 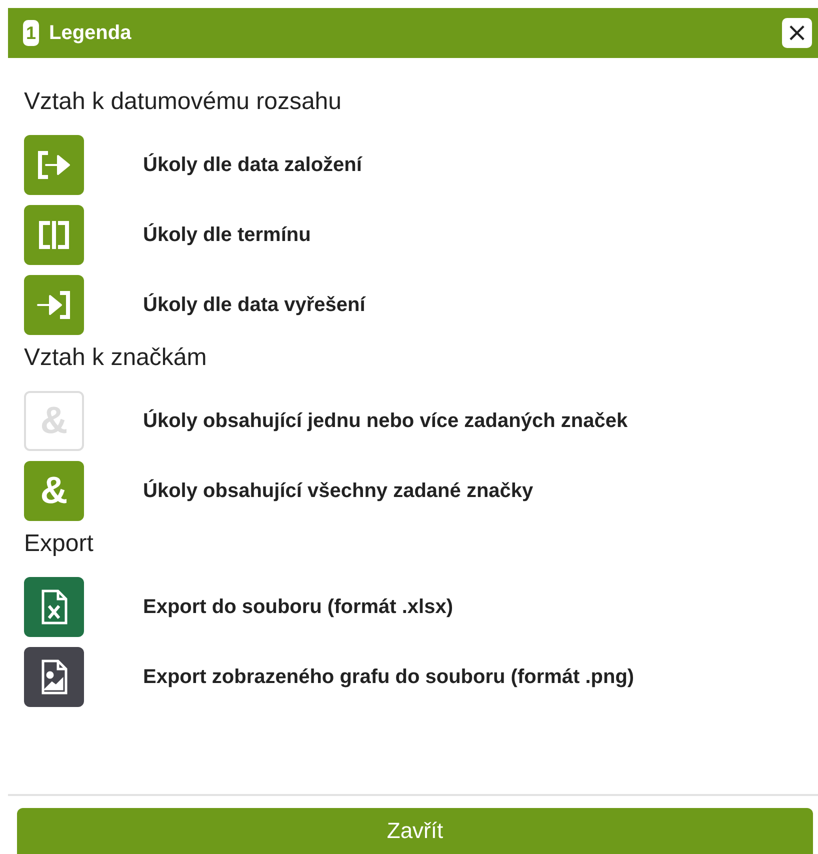 What do you see at coordinates (252, 165) in the screenshot?
I see `legend-label: Úkoly dle data založení` at bounding box center [252, 165].